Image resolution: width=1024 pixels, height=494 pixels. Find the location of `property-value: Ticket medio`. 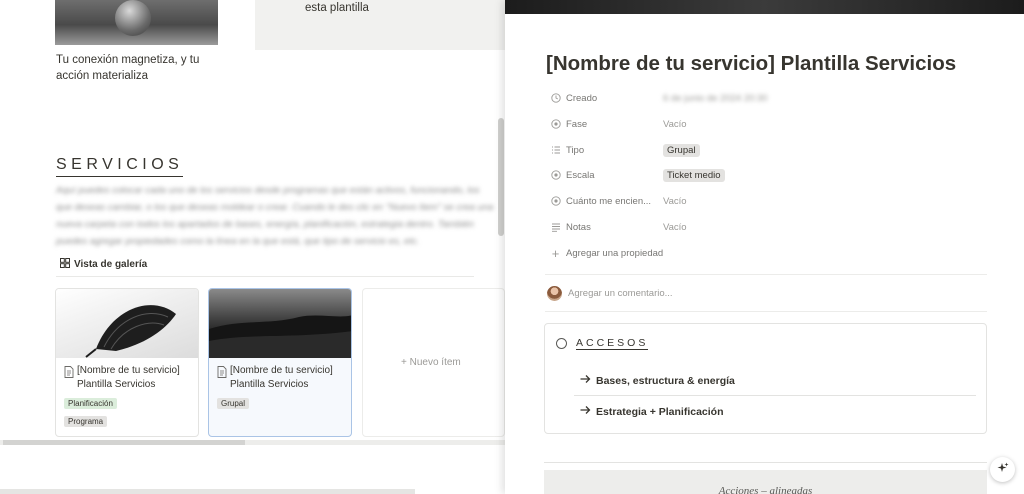

property-value: Ticket medio is located at coordinates (694, 175).